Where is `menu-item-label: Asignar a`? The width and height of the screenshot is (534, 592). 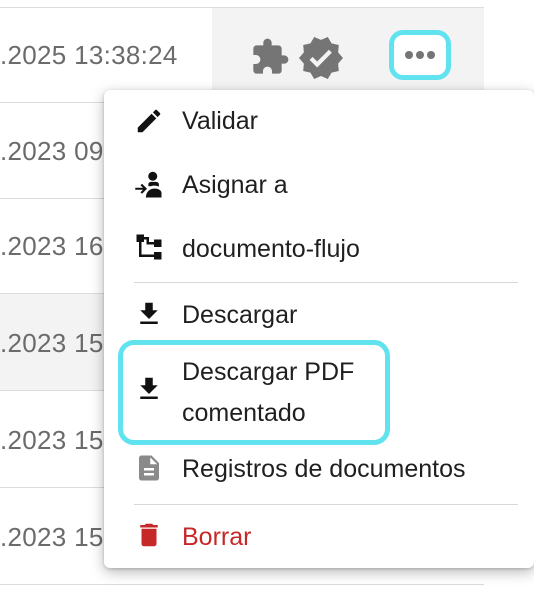
menu-item-label: Asignar a is located at coordinates (235, 185).